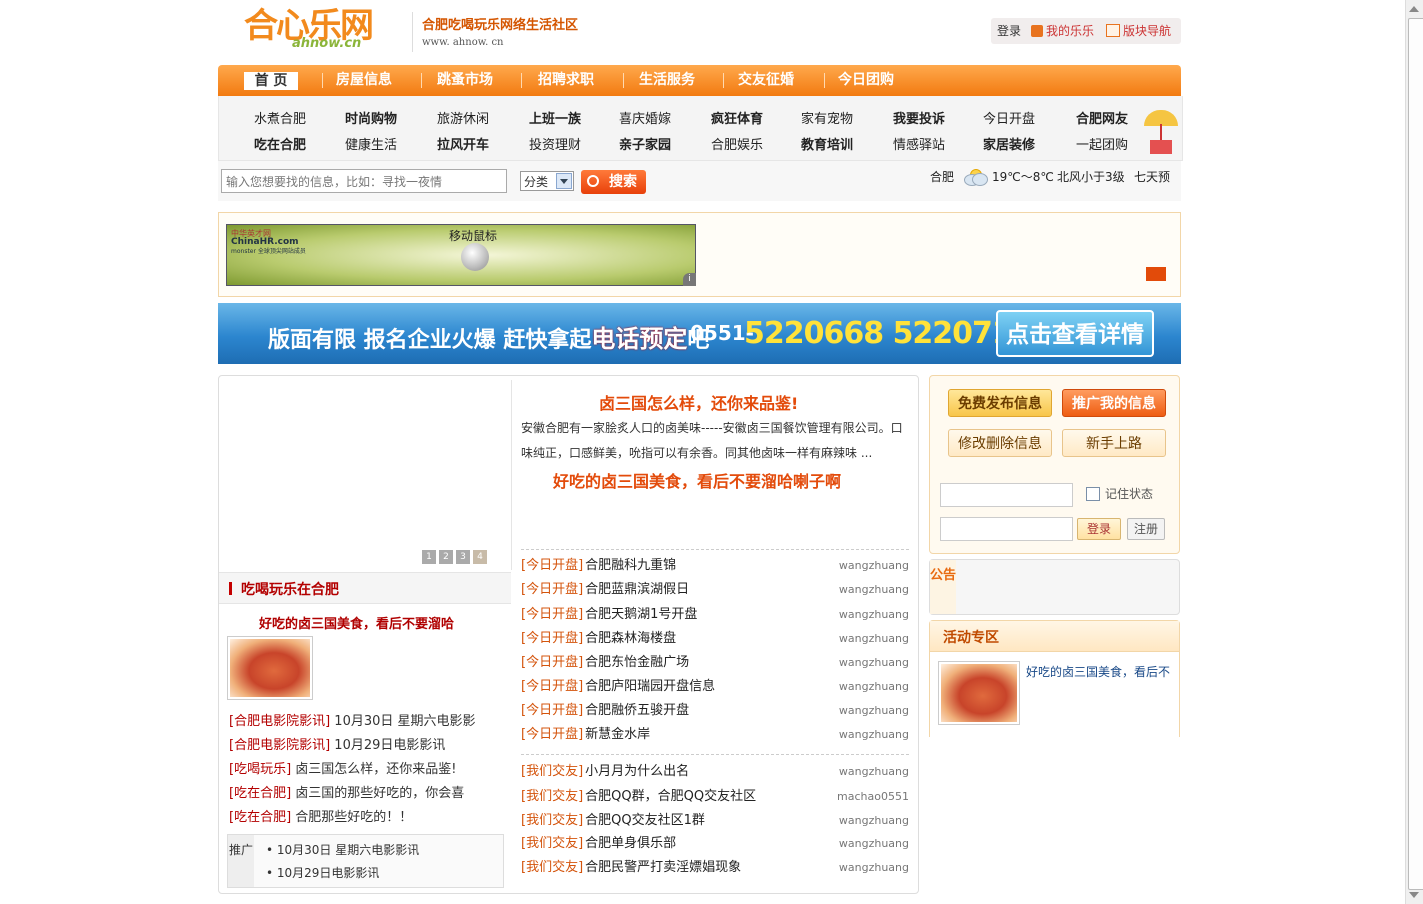 The width and height of the screenshot is (1423, 904). Describe the element at coordinates (1156, 274) in the screenshot. I see `small-ad-icon` at that location.